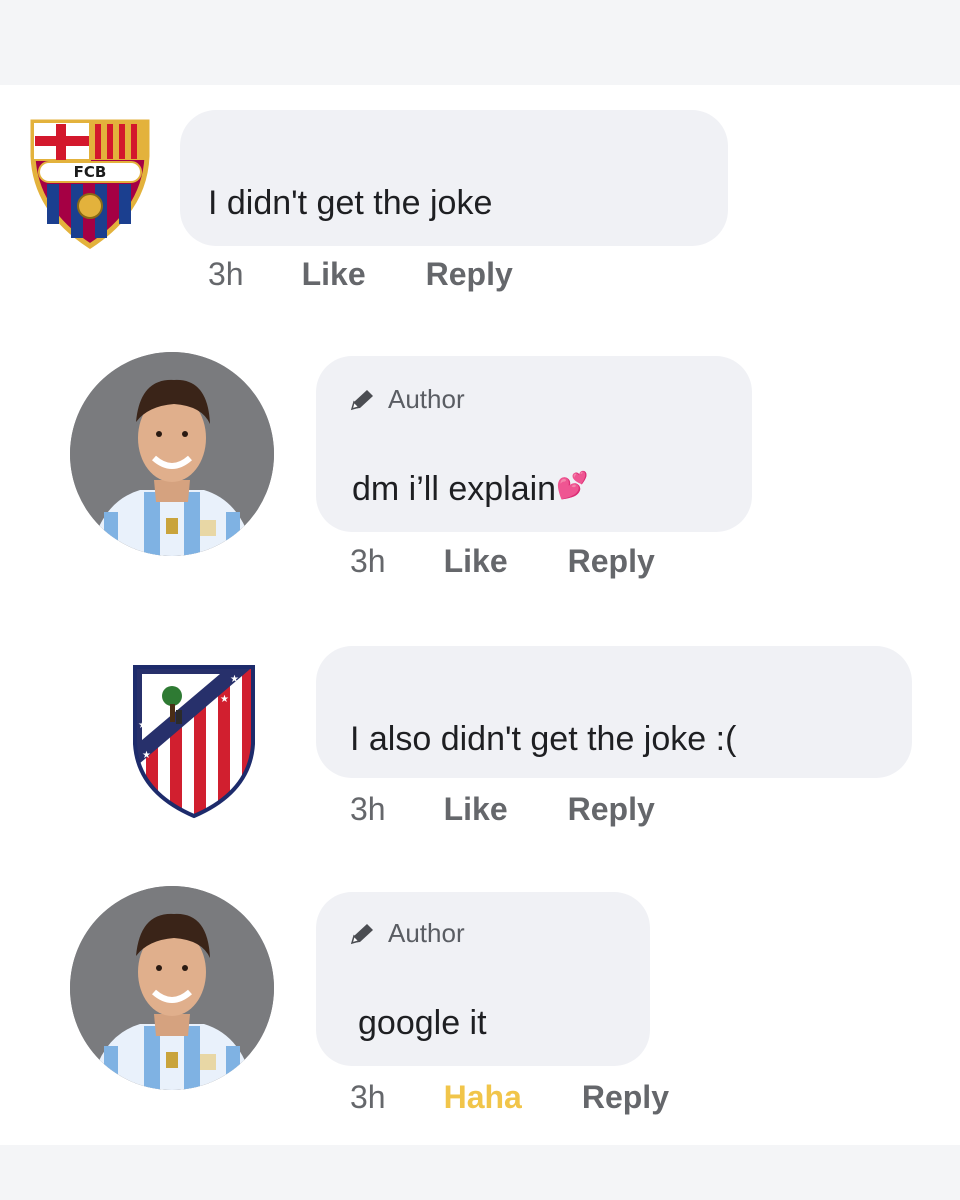 The height and width of the screenshot is (1200, 960). What do you see at coordinates (361, 933) in the screenshot?
I see `pencil-icon` at bounding box center [361, 933].